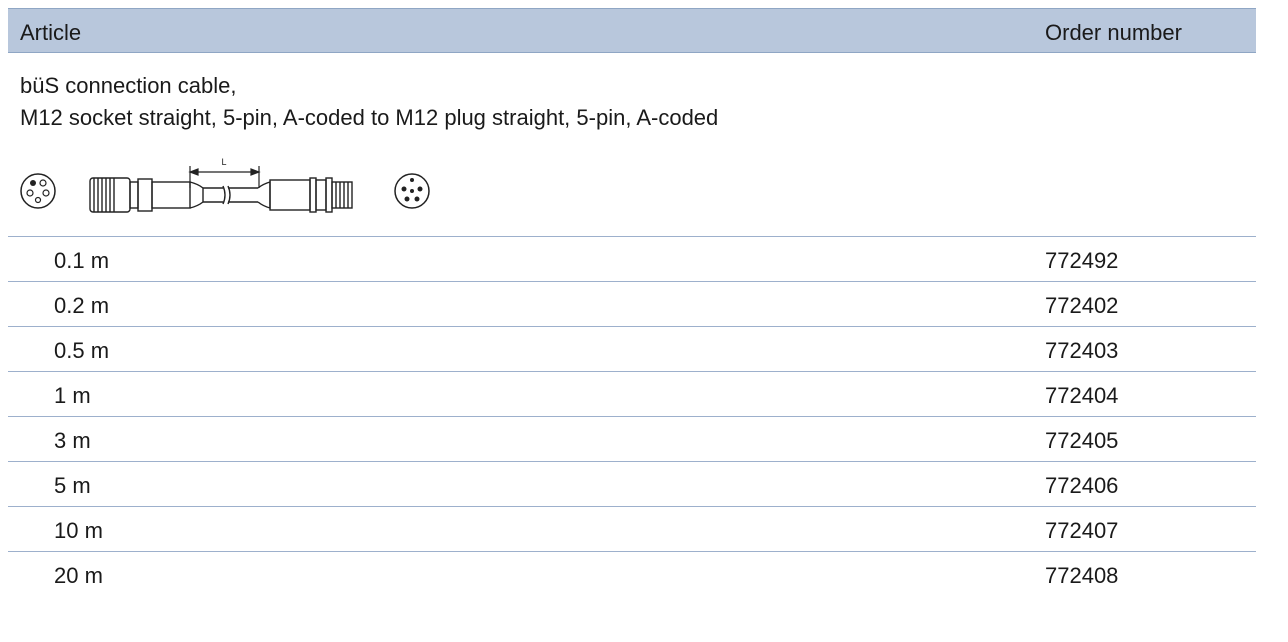 The width and height of the screenshot is (1288, 642). Describe the element at coordinates (1082, 350) in the screenshot. I see `order-number: 772403` at that location.